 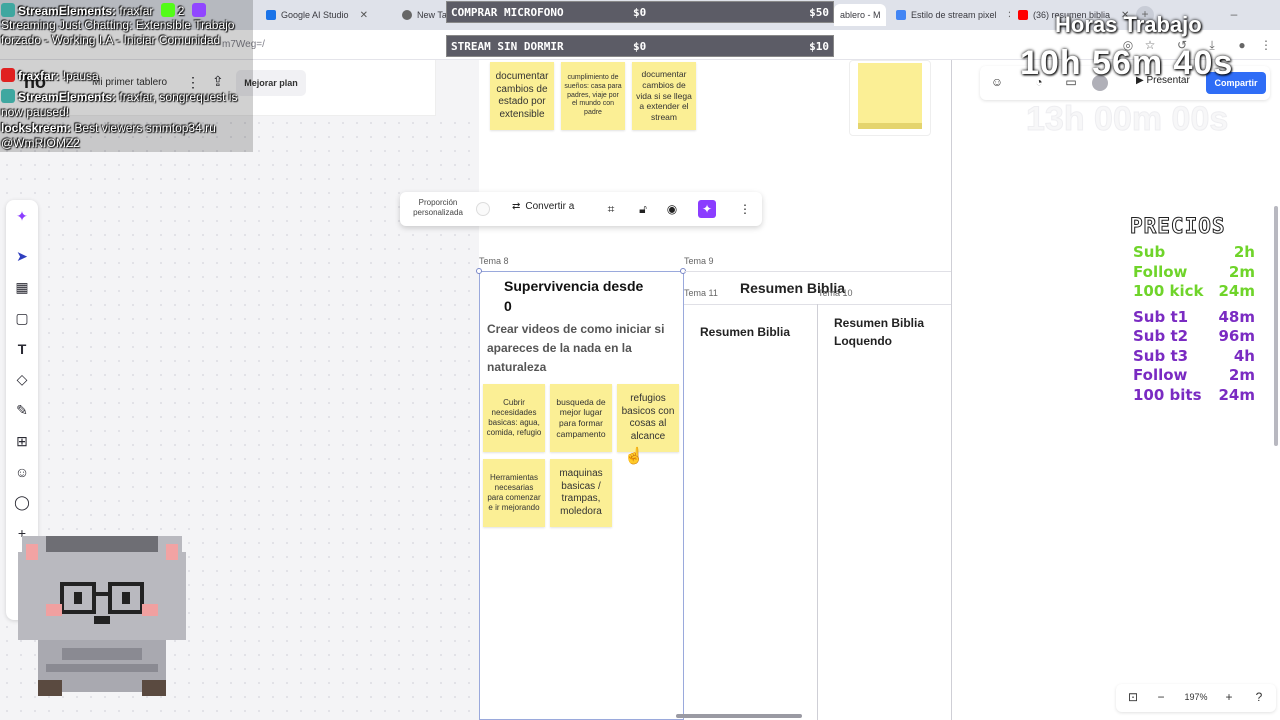 I want to click on menu-icon: ⋮, so click(x=1266, y=45).